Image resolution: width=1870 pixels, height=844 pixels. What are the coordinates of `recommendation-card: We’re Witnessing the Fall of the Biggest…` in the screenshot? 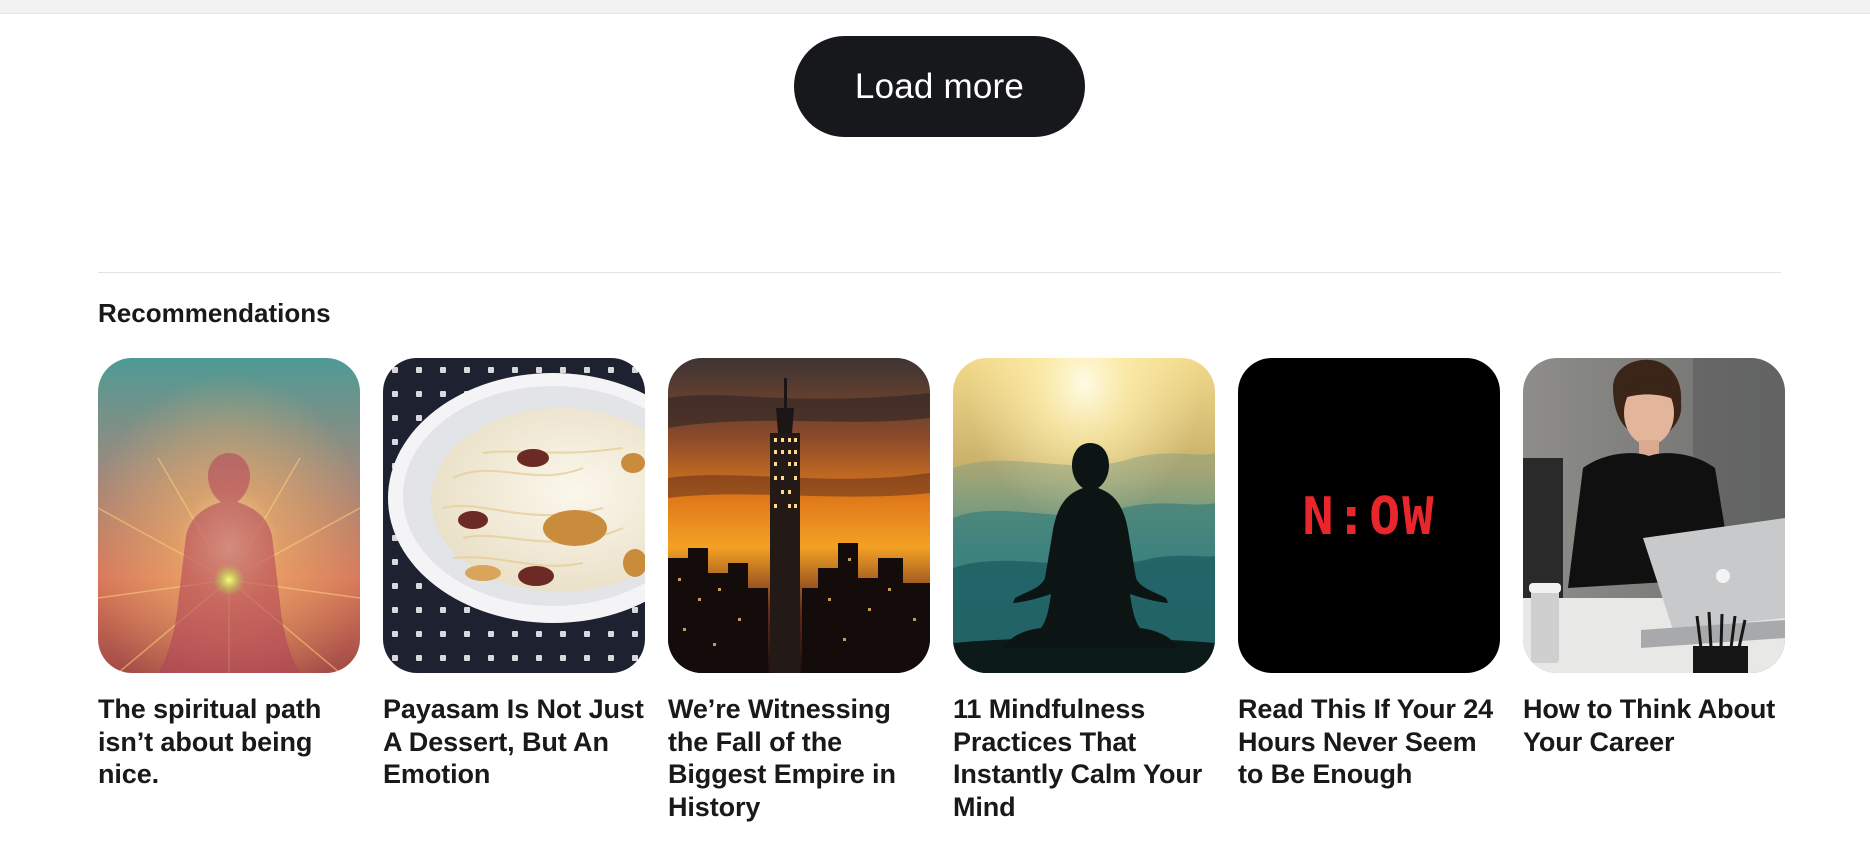 It's located at (799, 590).